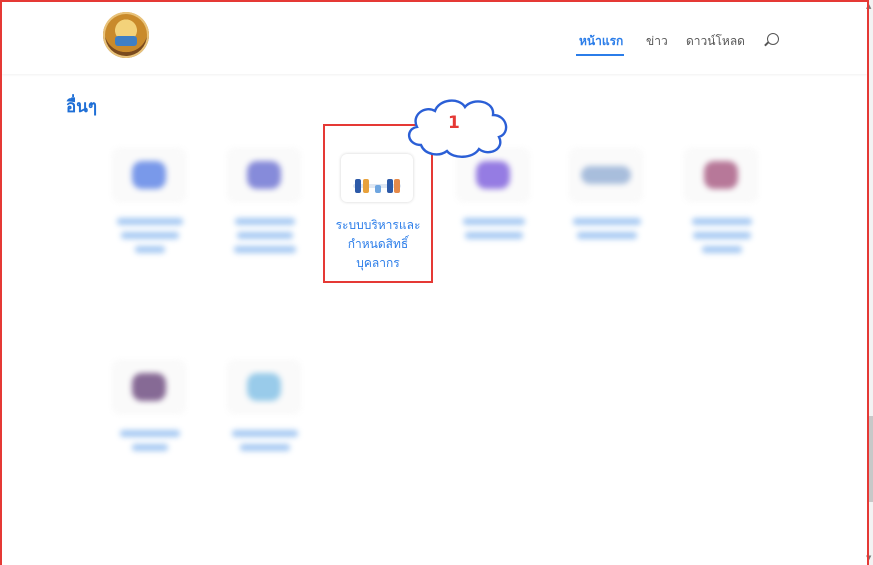 The image size is (873, 565). I want to click on step-number: 1, so click(454, 123).